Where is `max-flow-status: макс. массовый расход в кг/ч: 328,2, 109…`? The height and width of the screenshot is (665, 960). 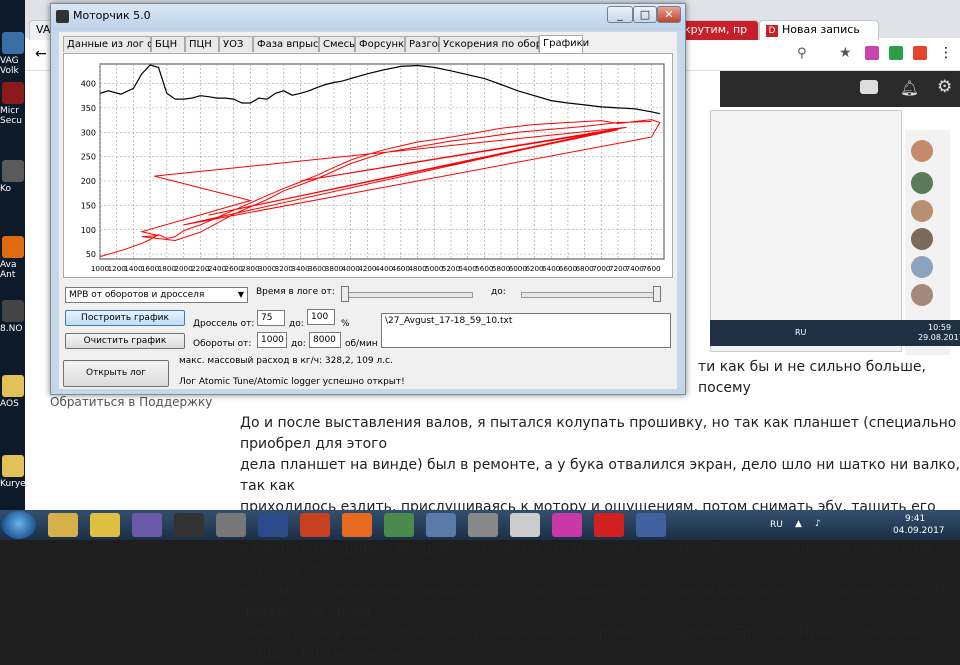 max-flow-status: макс. массовый расход в кг/ч: 328,2, 109… is located at coordinates (286, 361).